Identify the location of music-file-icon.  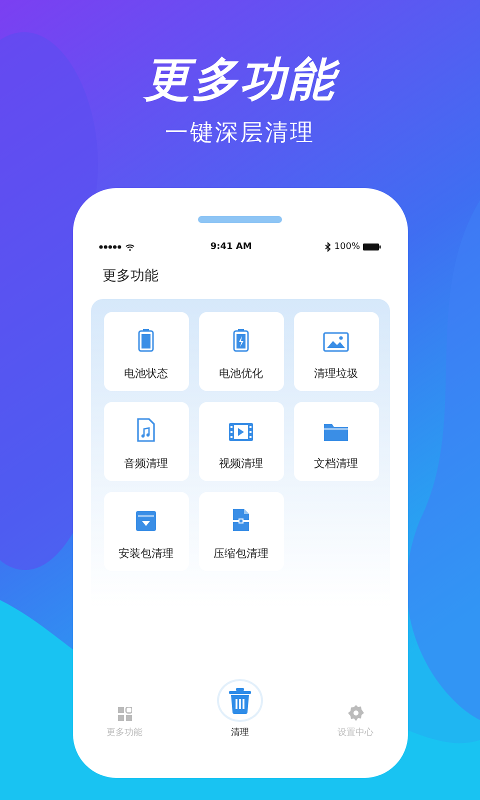
(146, 430).